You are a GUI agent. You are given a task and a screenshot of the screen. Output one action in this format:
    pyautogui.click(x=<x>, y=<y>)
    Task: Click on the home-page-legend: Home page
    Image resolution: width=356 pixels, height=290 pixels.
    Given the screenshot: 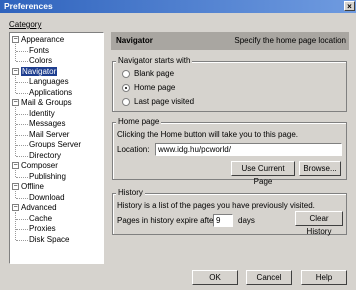 What is the action you would take?
    pyautogui.click(x=139, y=121)
    